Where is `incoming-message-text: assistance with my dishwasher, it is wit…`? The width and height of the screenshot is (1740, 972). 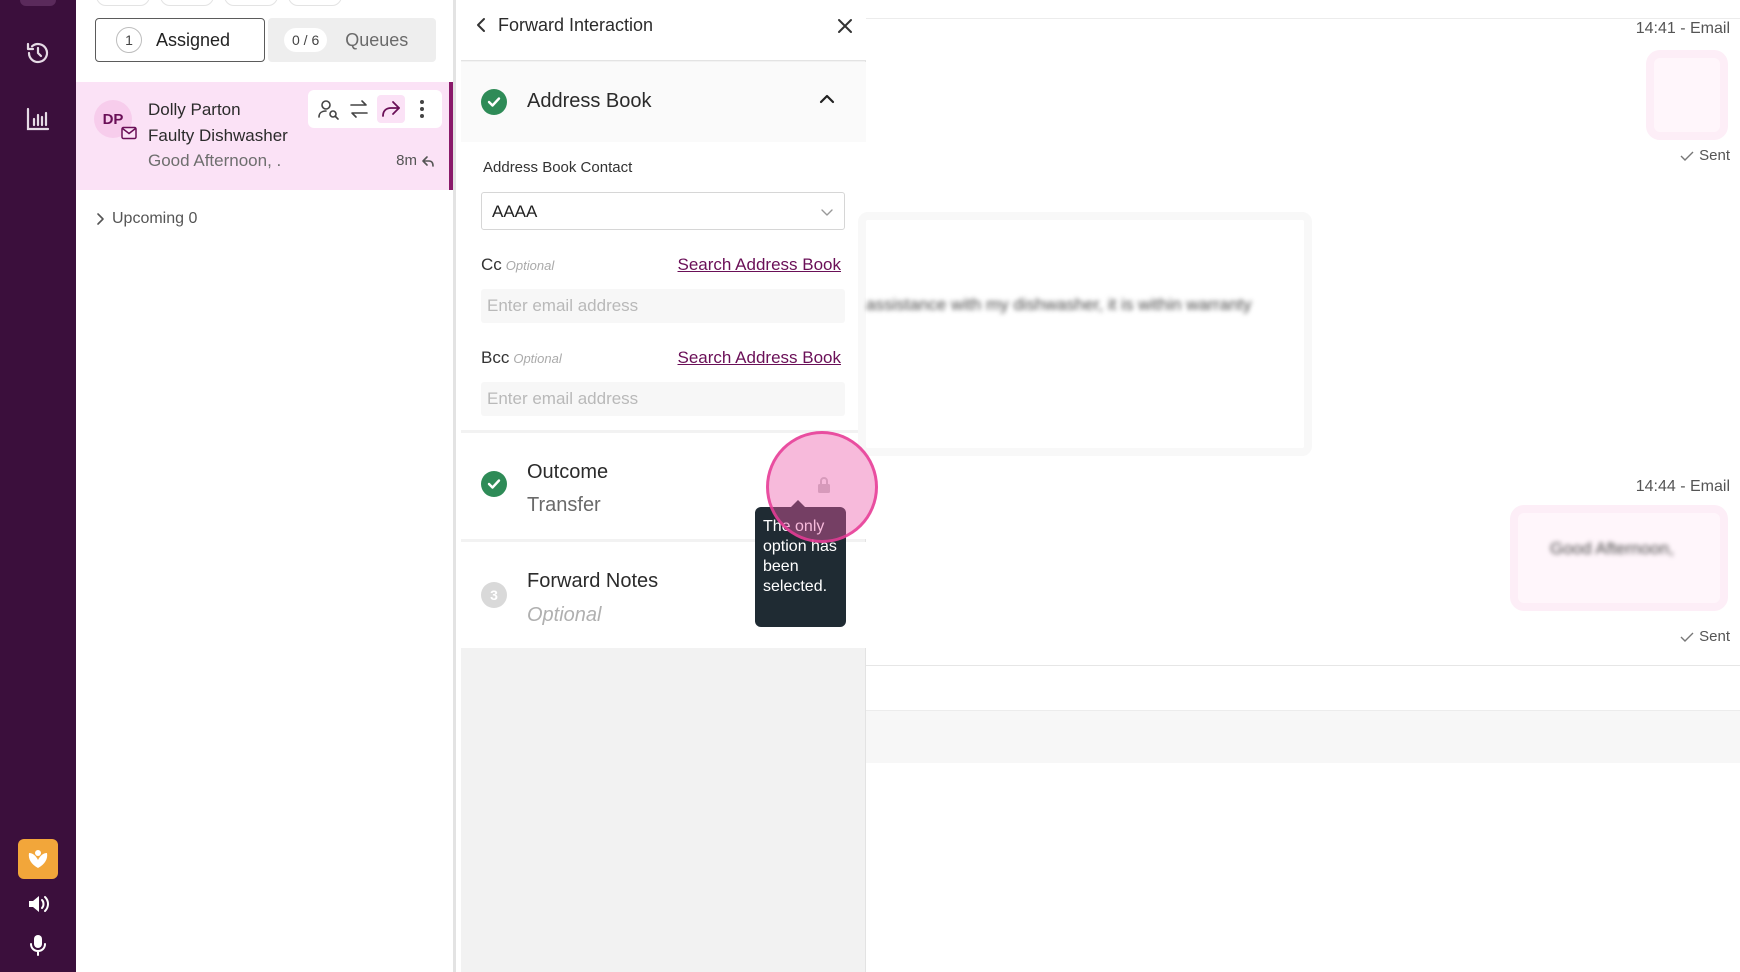 incoming-message-text: assistance with my dishwasher, it is wit… is located at coordinates (1059, 304).